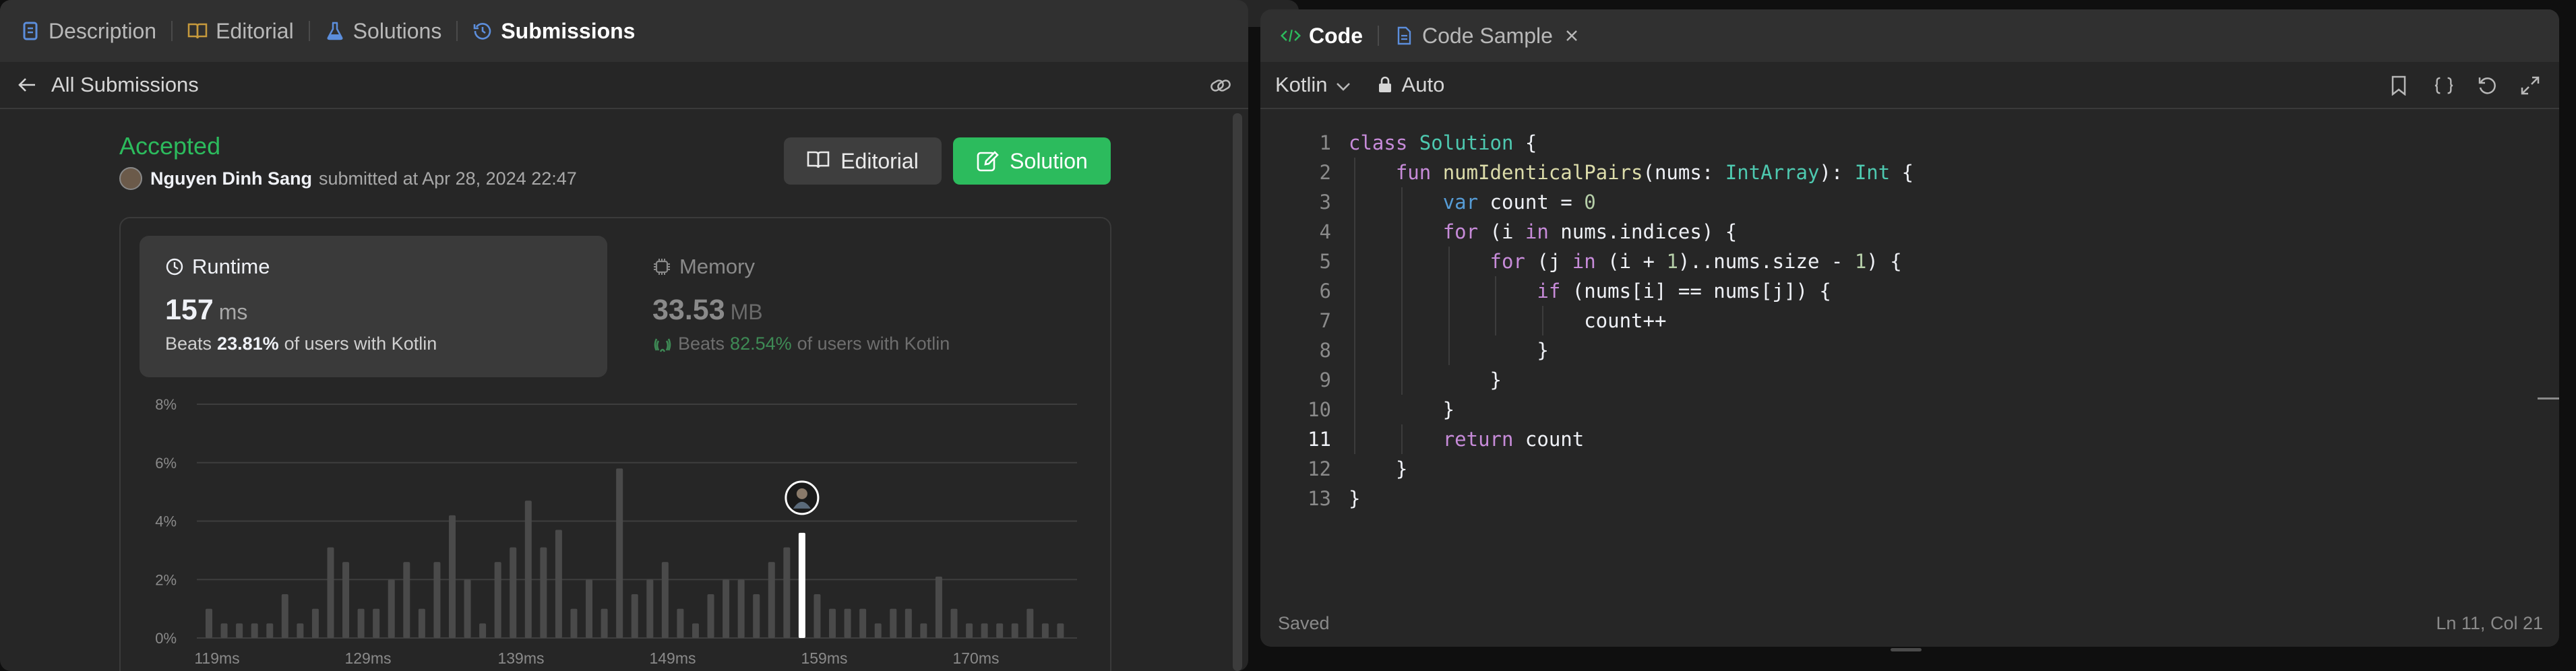 This screenshot has width=2576, height=671. I want to click on format-braces-icon, so click(2444, 85).